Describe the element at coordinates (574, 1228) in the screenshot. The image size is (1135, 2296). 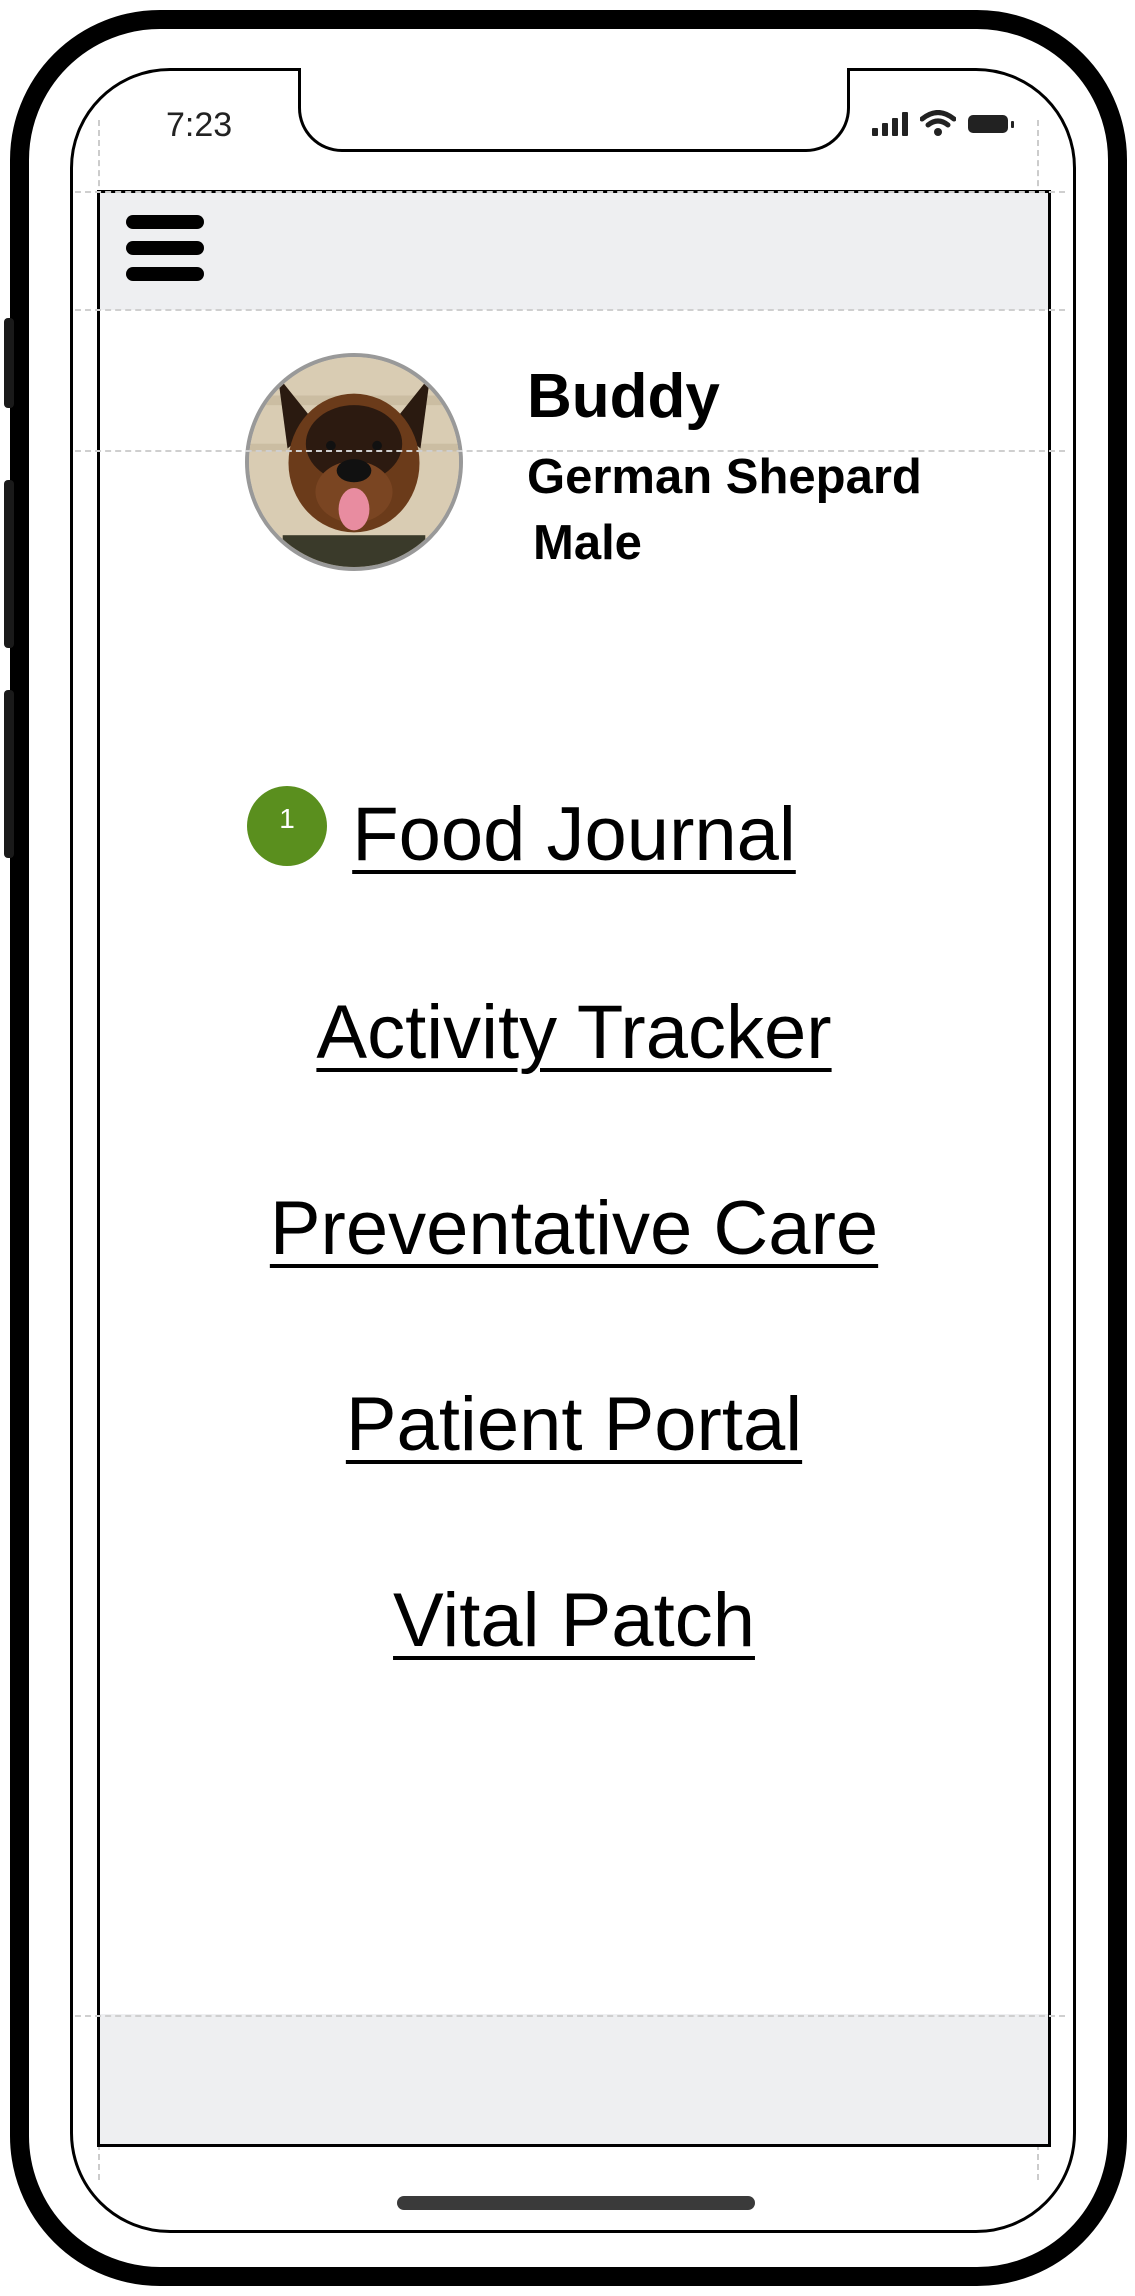
I see `nav-link-preventative-care: Preventative Care` at that location.